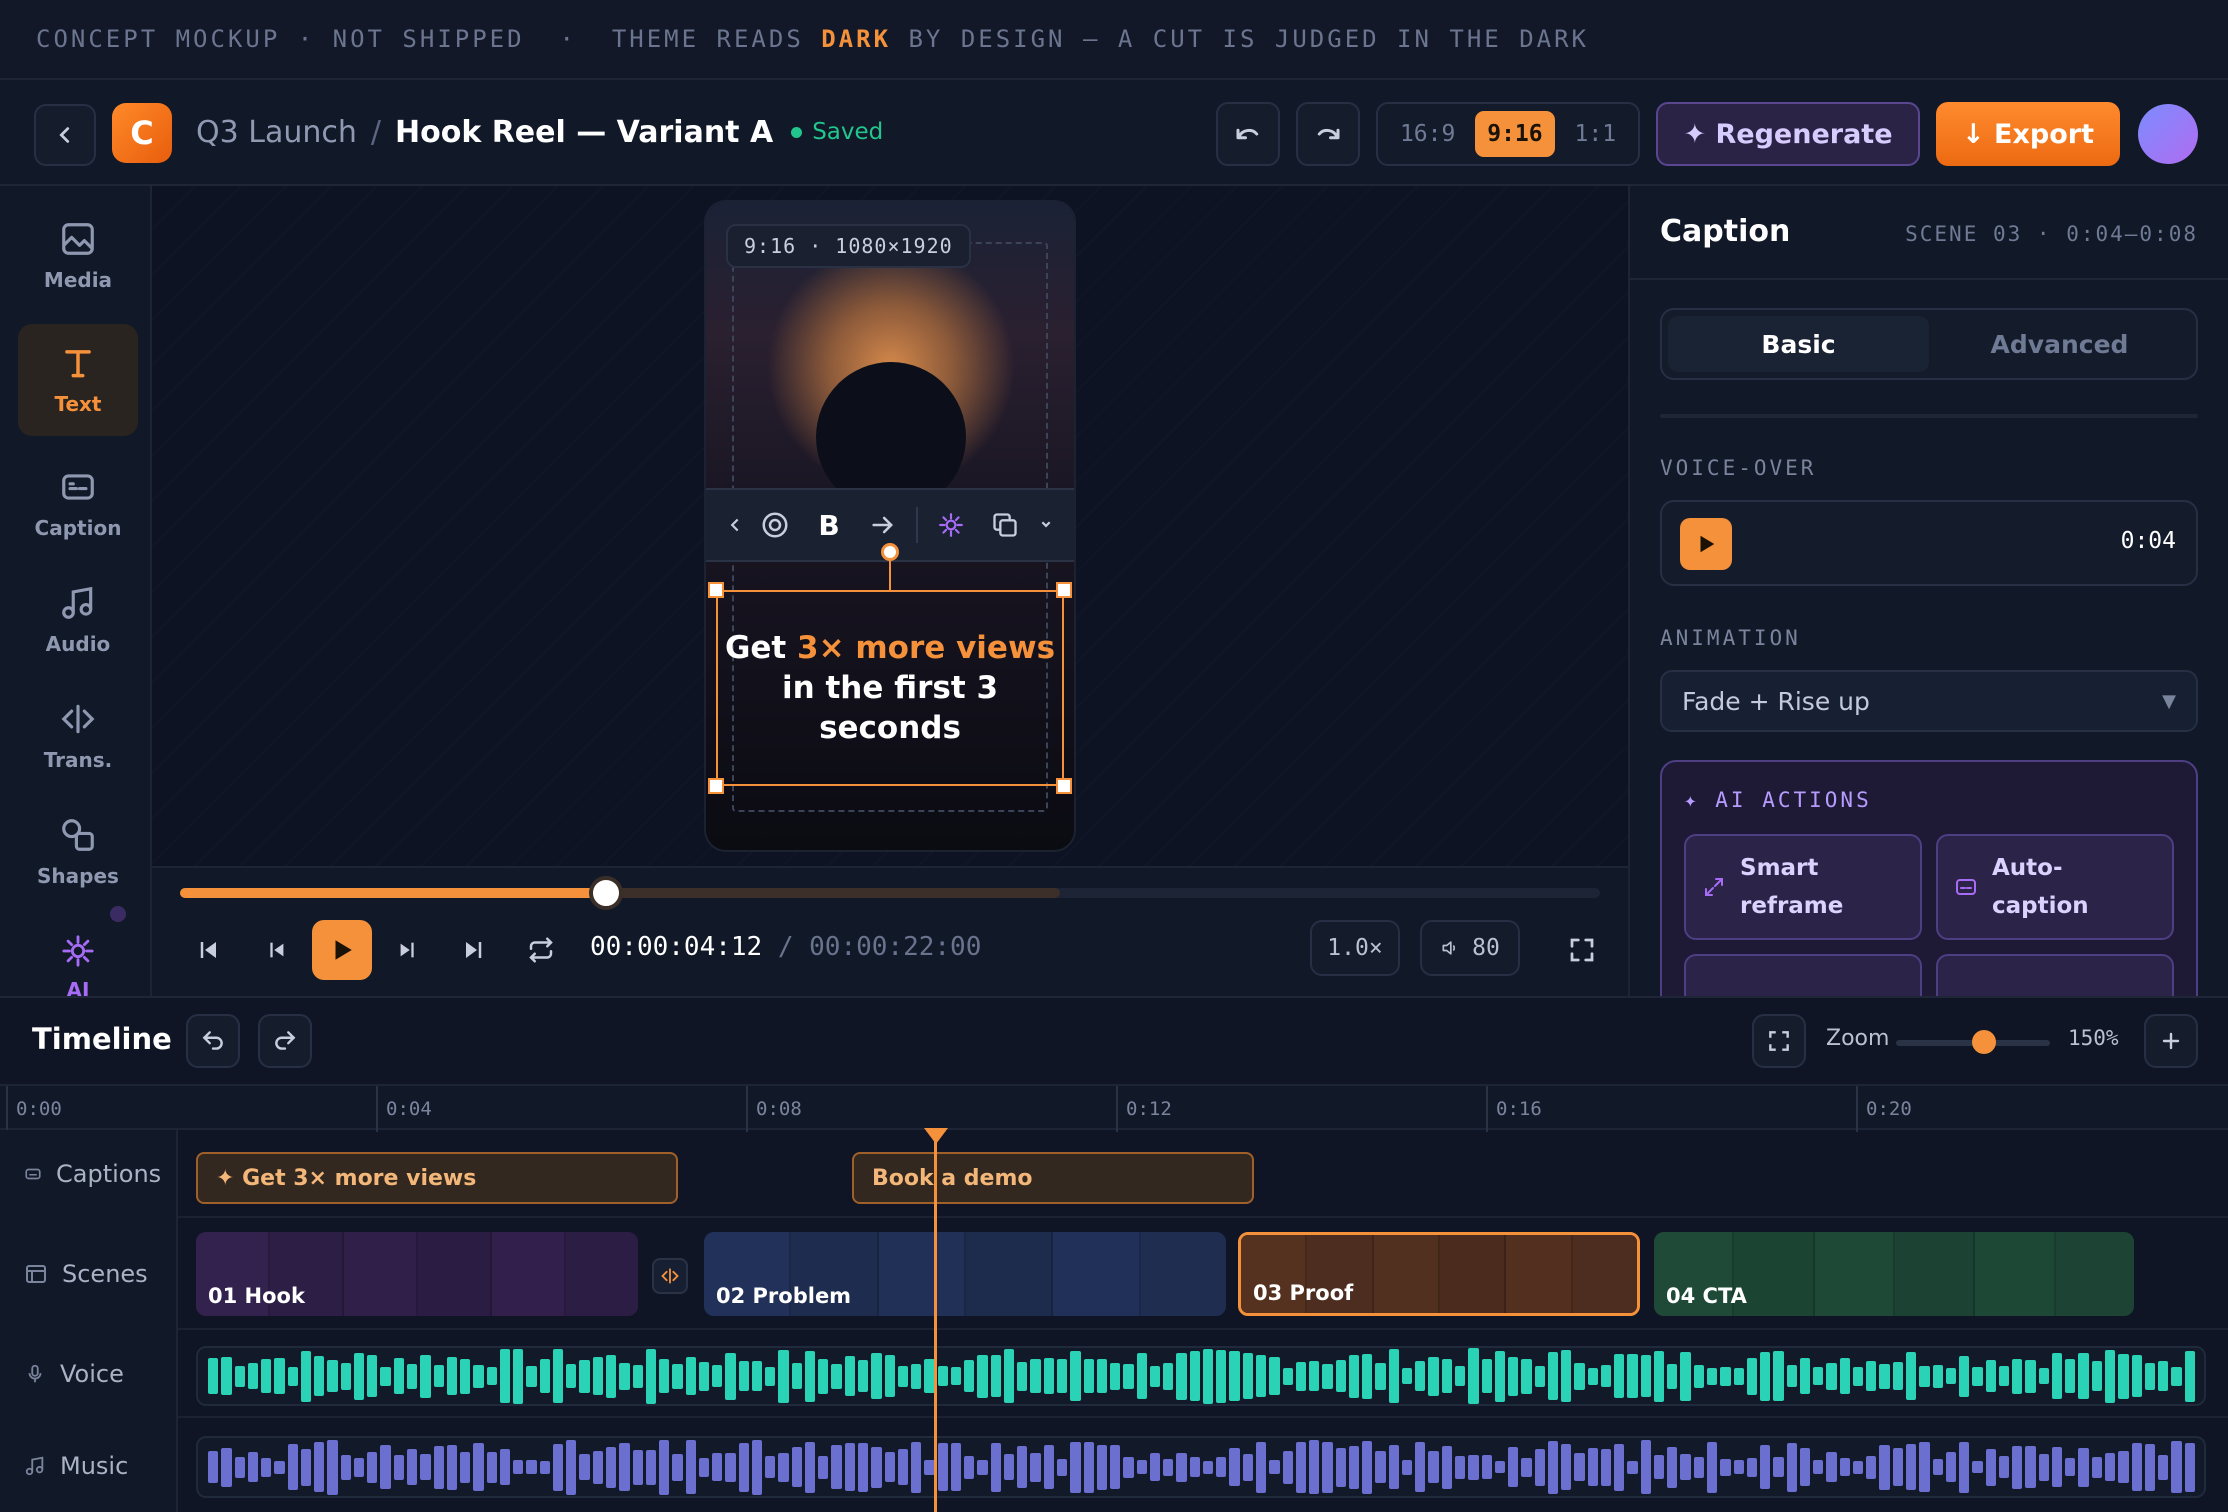  What do you see at coordinates (78, 256) in the screenshot?
I see `rail-item-media: Media` at bounding box center [78, 256].